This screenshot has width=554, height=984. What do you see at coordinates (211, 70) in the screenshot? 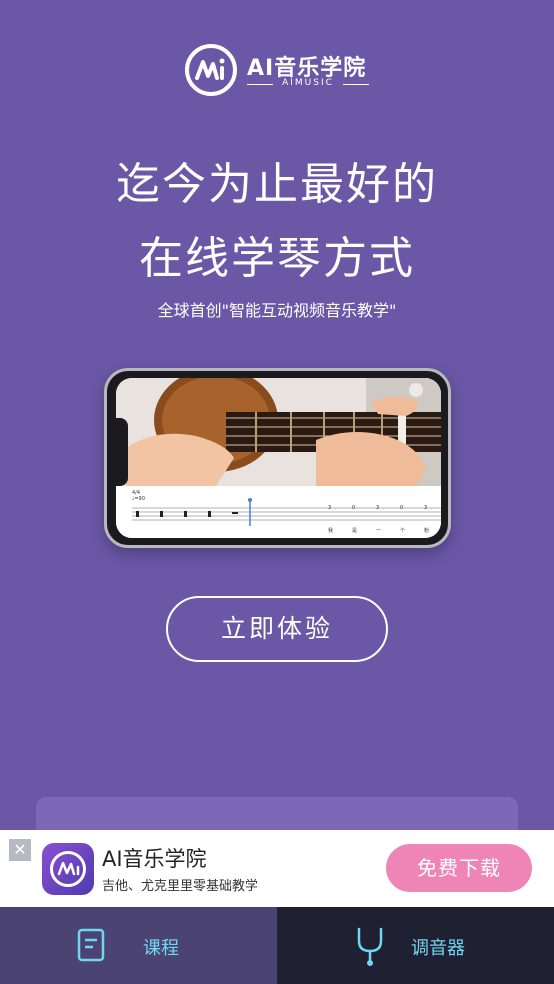
I see `music-wave-logo-icon` at bounding box center [211, 70].